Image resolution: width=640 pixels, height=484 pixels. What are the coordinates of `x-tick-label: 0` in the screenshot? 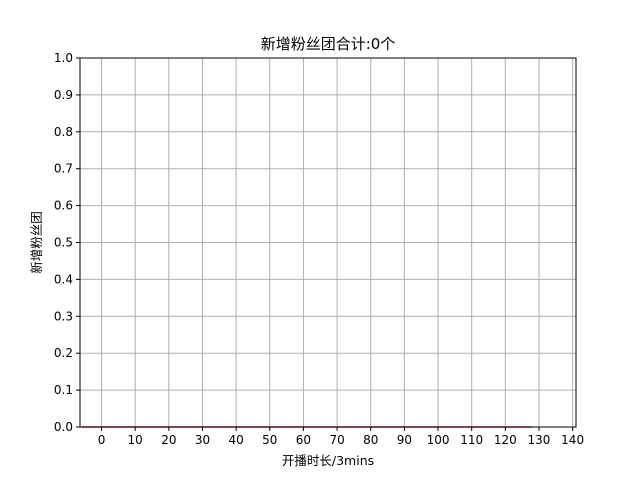 It's located at (102, 440).